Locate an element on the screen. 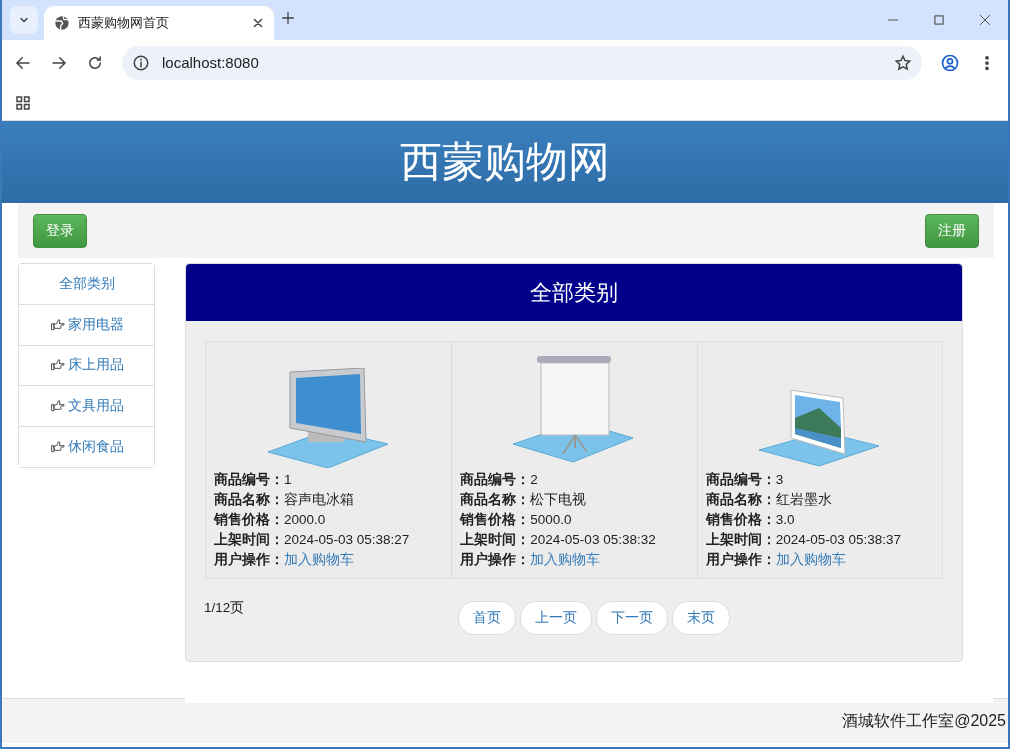  field-value: 红岩墨水 is located at coordinates (803, 499).